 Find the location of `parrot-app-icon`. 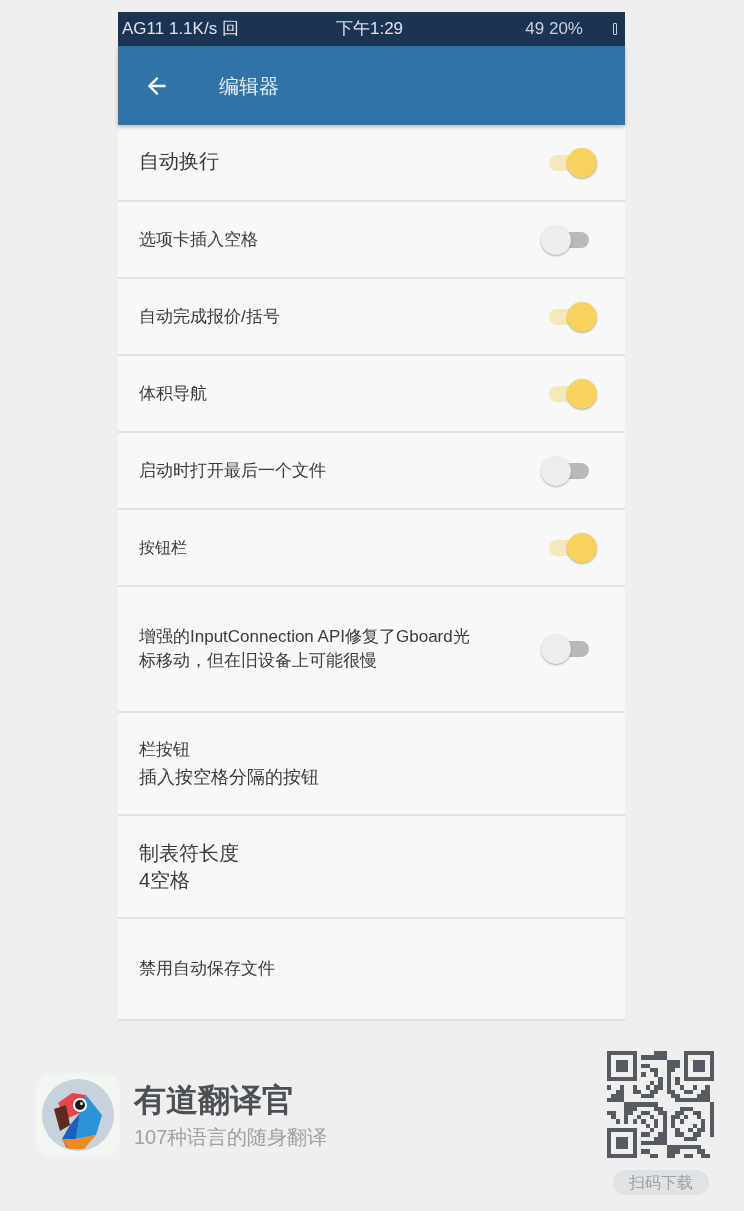

parrot-app-icon is located at coordinates (78, 1115).